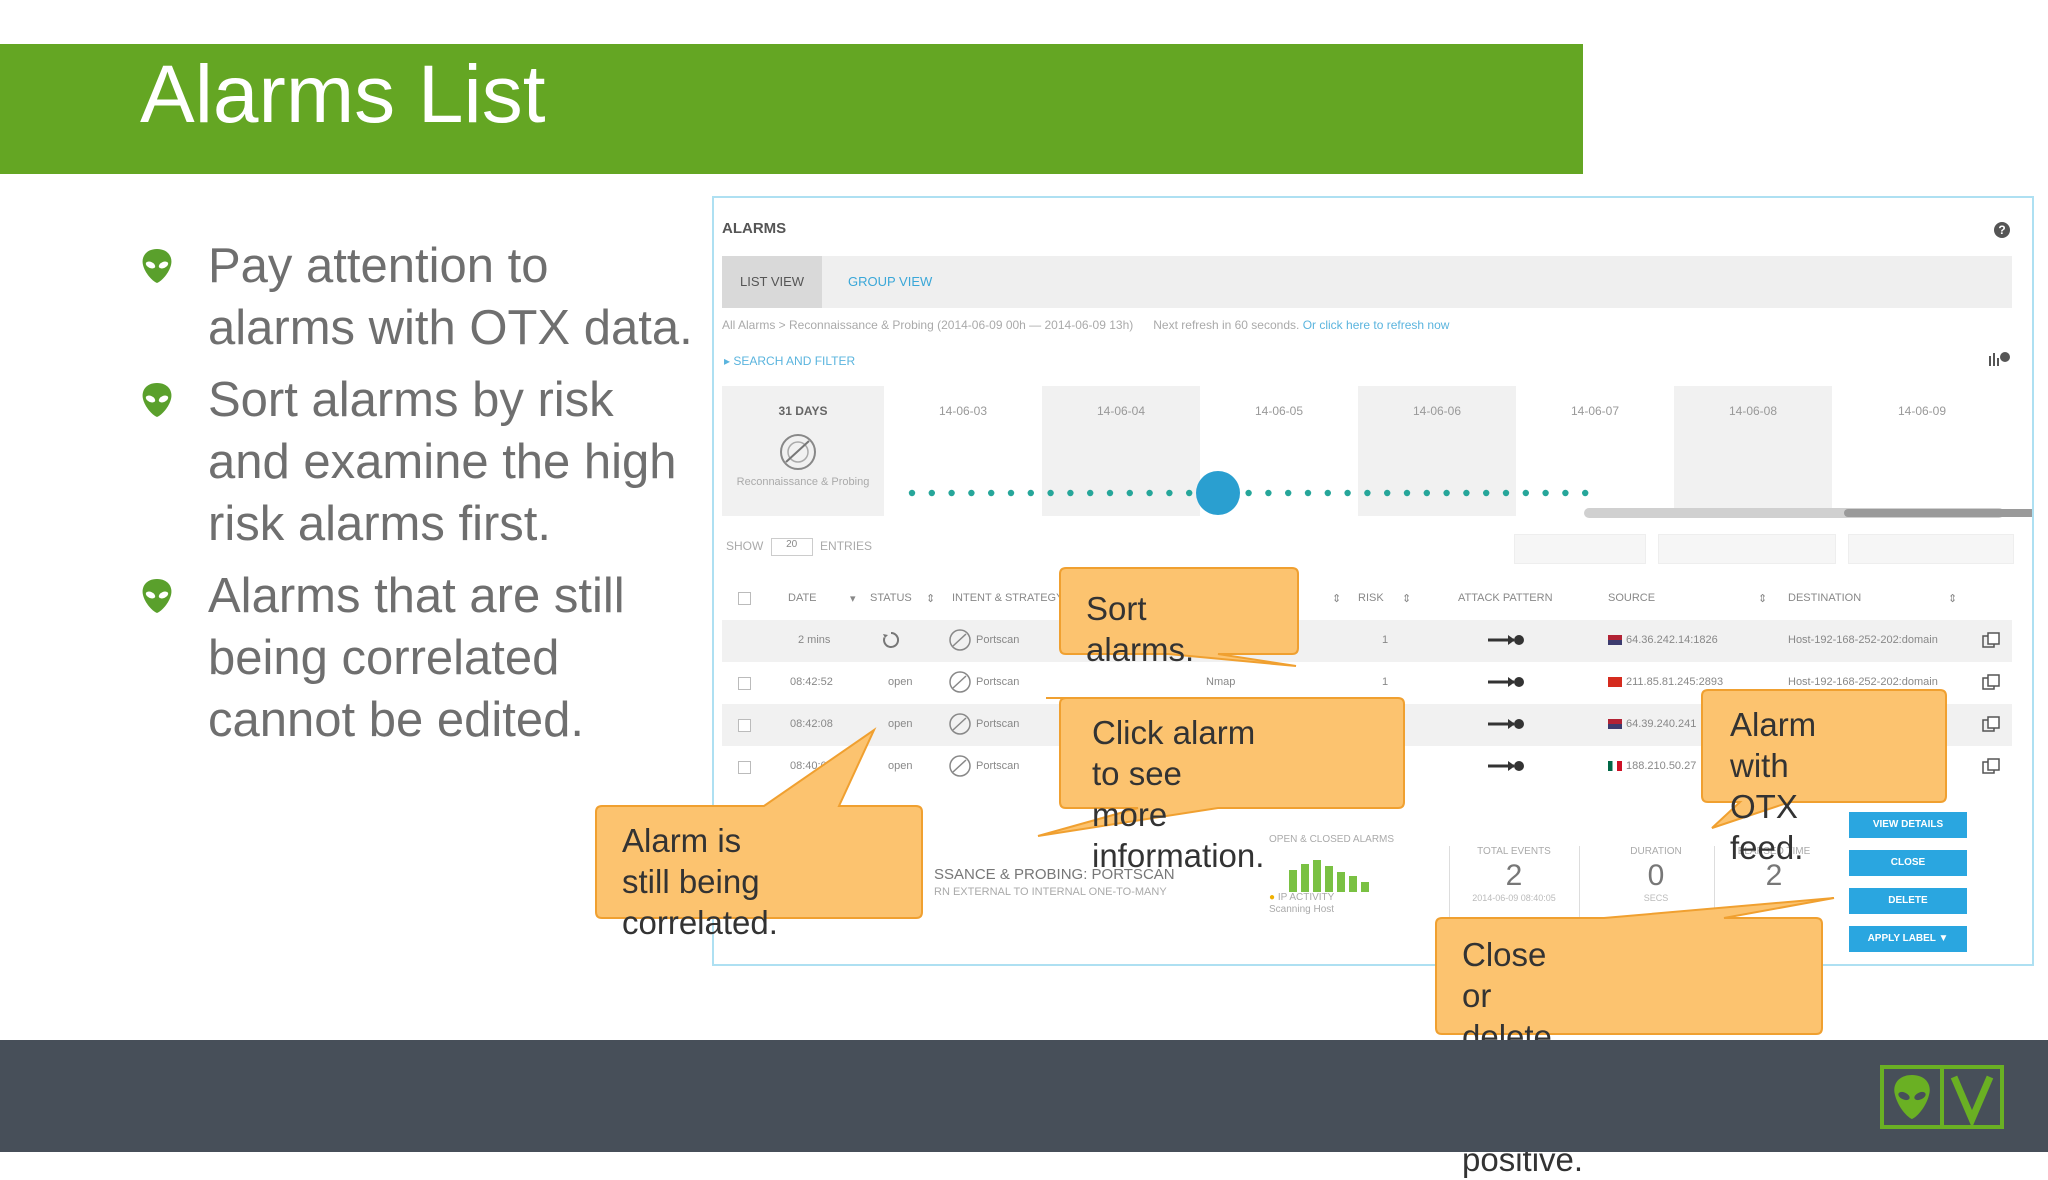  What do you see at coordinates (853, 598) in the screenshot?
I see `sort-caret-icon: ▾` at bounding box center [853, 598].